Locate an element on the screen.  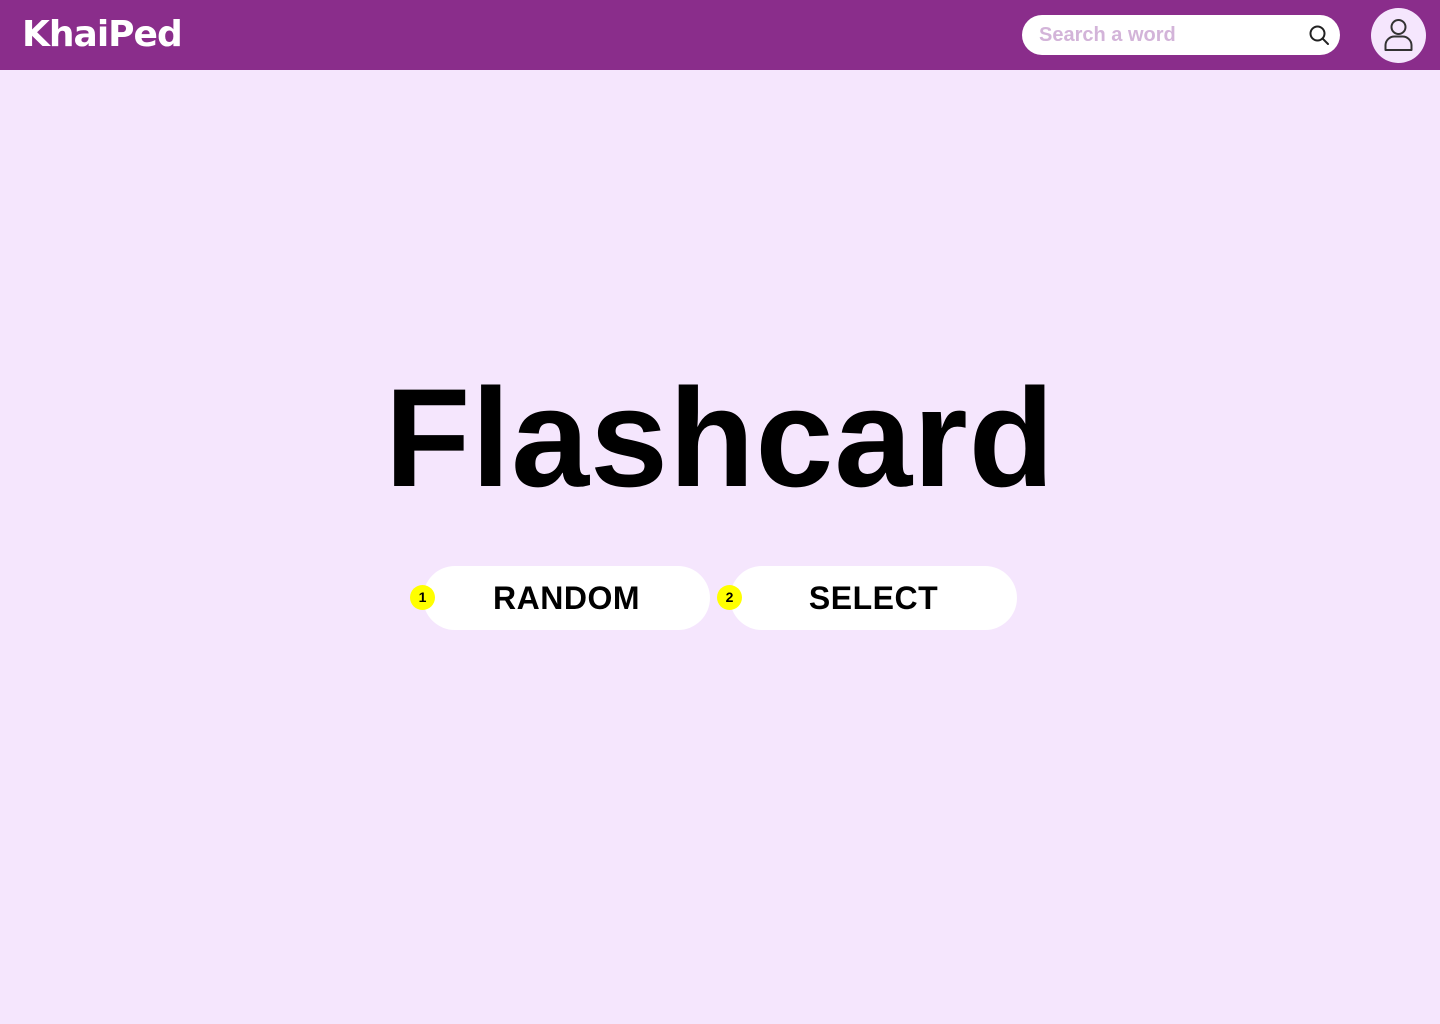
user-icon is located at coordinates (1398, 35).